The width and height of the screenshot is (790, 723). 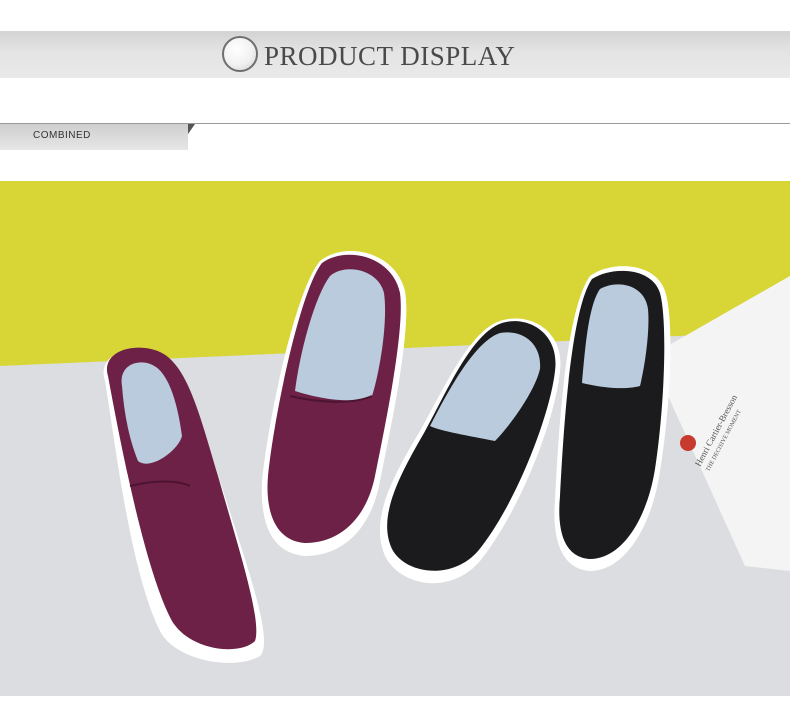 I want to click on page-title: PRODUCT DISPLAY, so click(x=390, y=56).